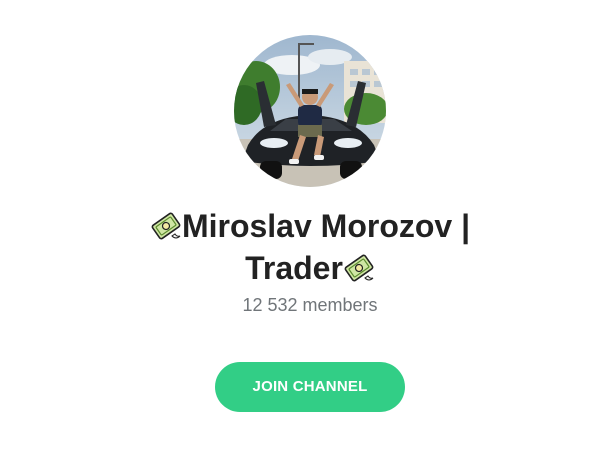 This screenshot has height=454, width=610. I want to click on avatar, so click(310, 111).